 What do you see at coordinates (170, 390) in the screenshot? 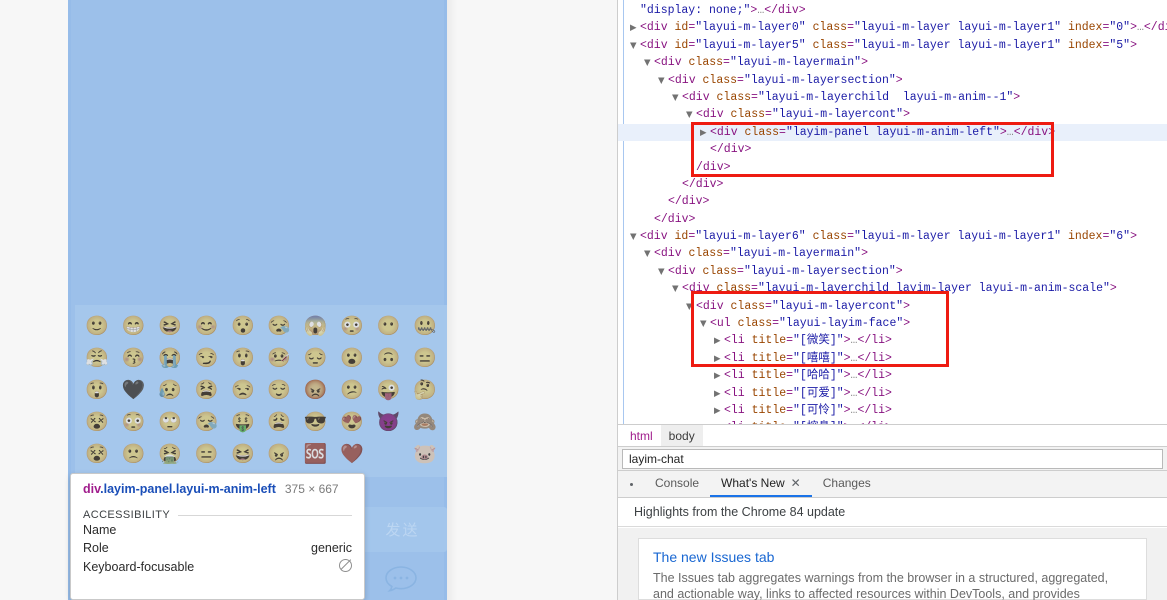
I see `emoji-face: 😥` at bounding box center [170, 390].